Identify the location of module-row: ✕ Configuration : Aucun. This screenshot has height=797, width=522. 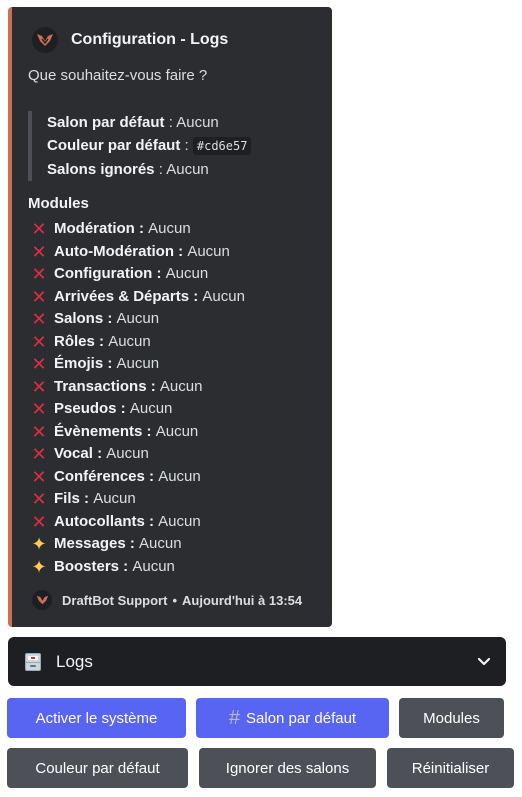
(136, 274).